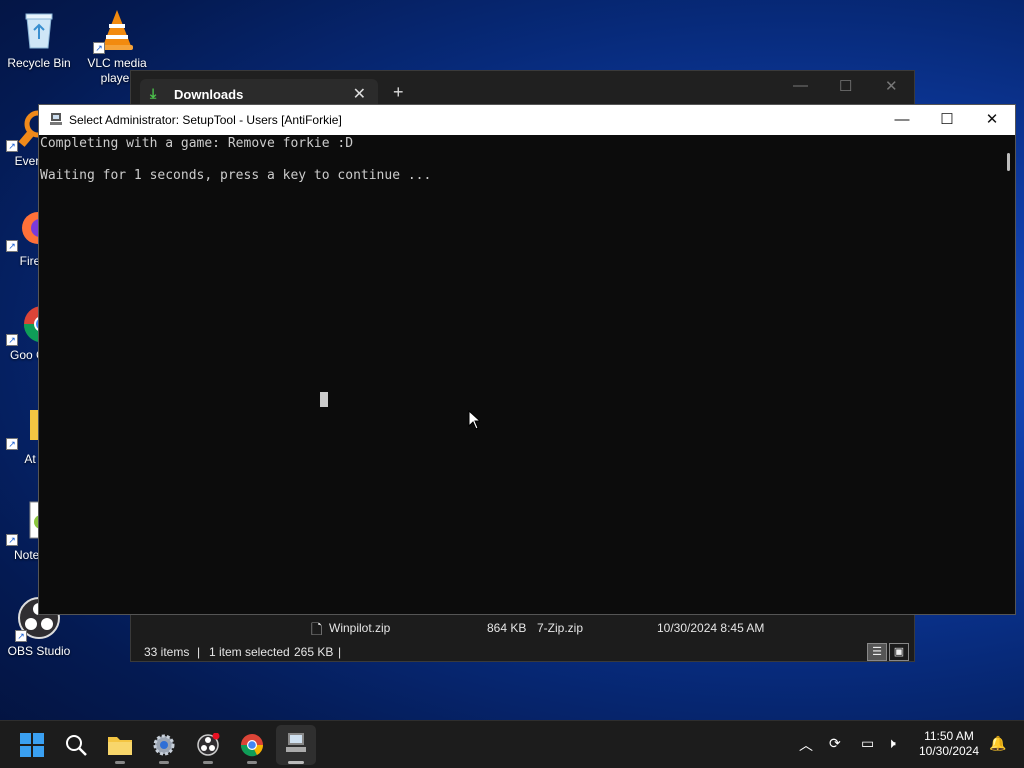 The width and height of the screenshot is (1024, 768). What do you see at coordinates (949, 736) in the screenshot?
I see `clock-time: 11:50 AM` at bounding box center [949, 736].